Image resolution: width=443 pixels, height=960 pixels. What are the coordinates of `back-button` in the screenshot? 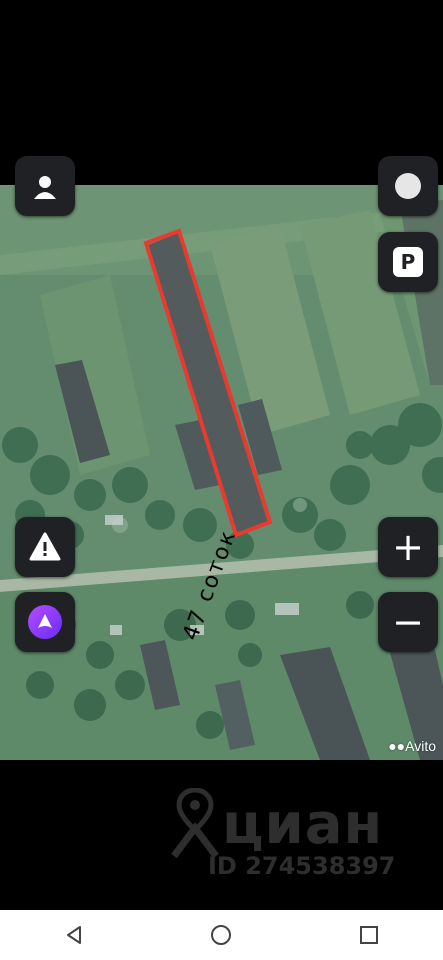 It's located at (74, 935).